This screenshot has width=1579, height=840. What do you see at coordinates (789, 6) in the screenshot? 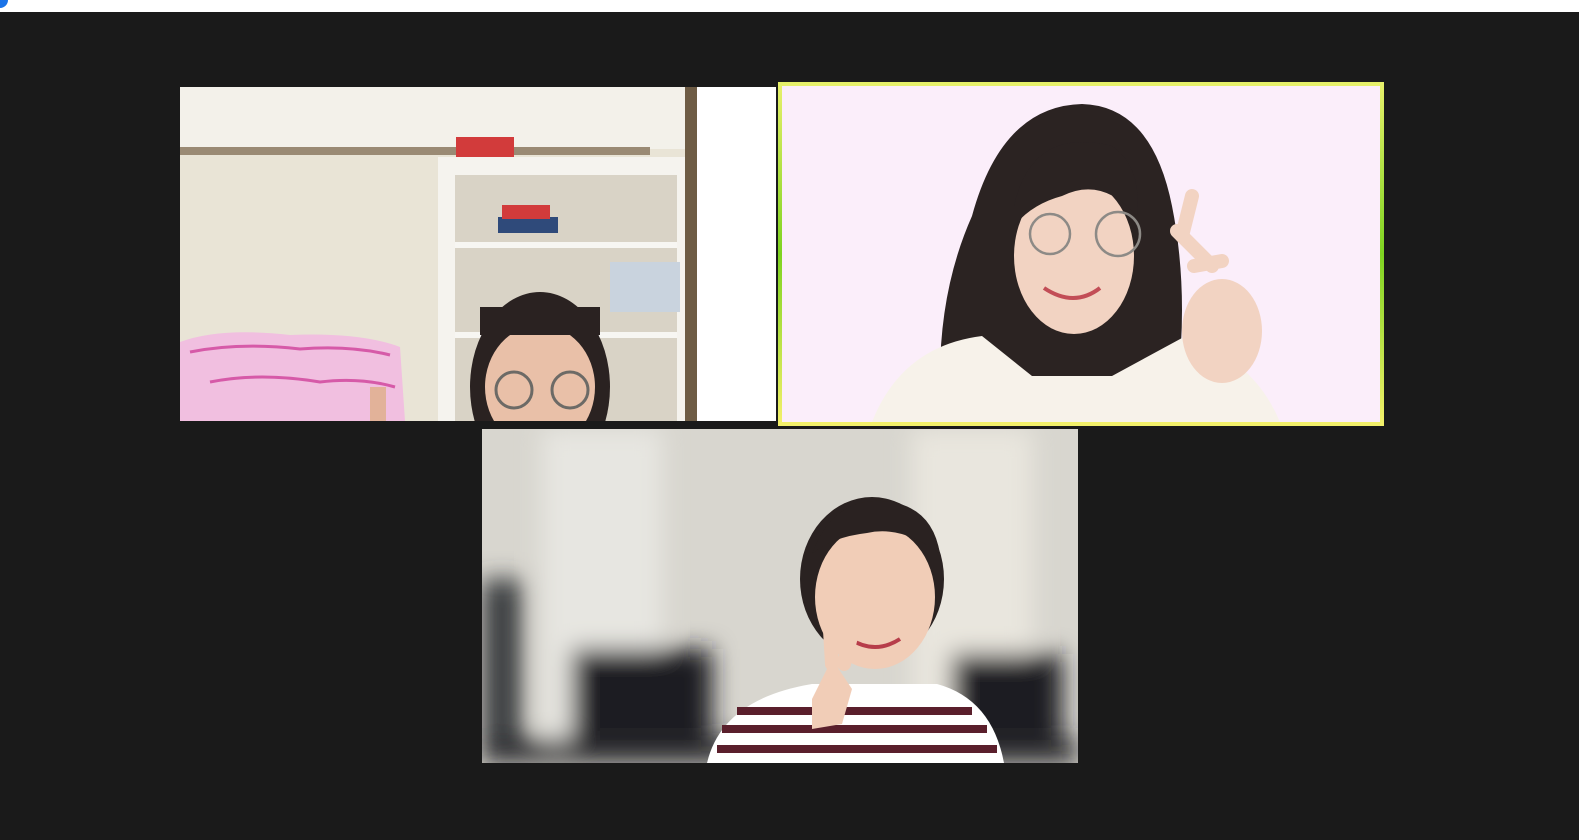
I see `window-top-bar` at bounding box center [789, 6].